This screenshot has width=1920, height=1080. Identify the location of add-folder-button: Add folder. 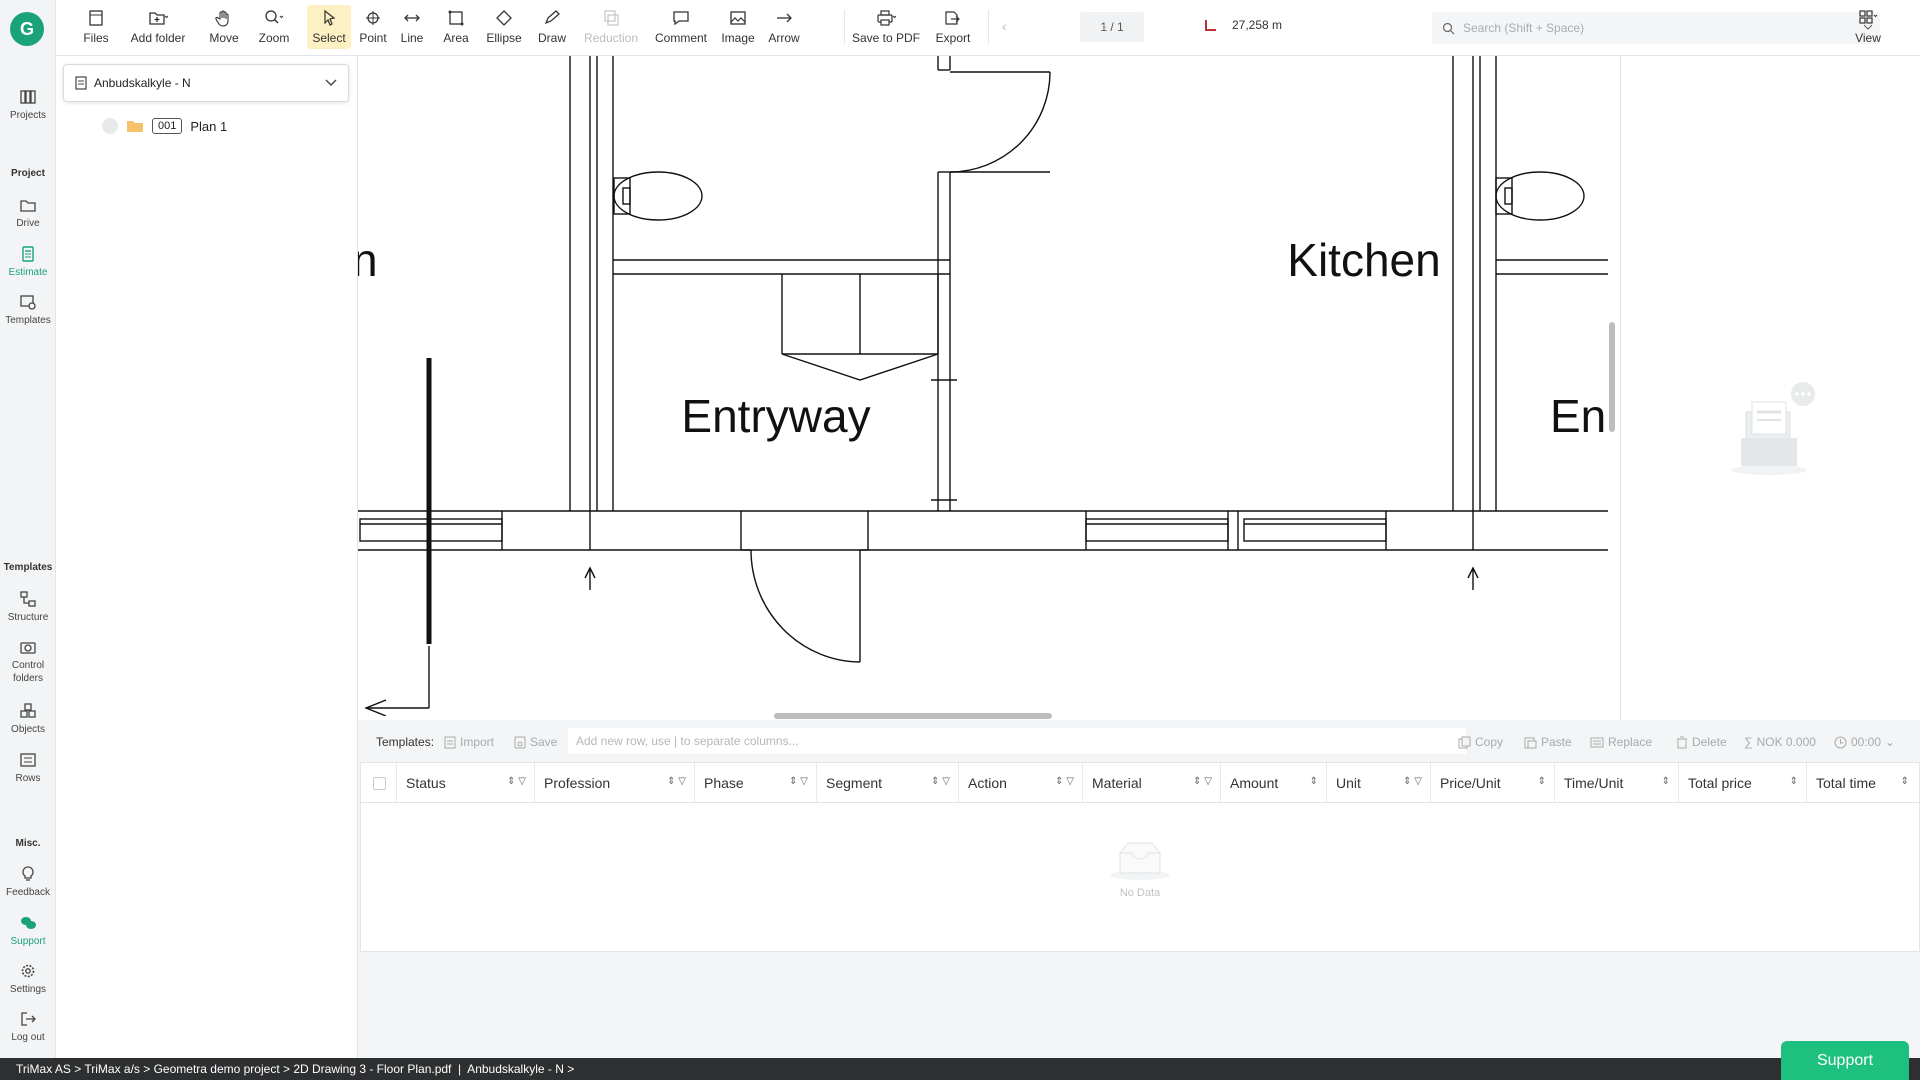
(158, 27).